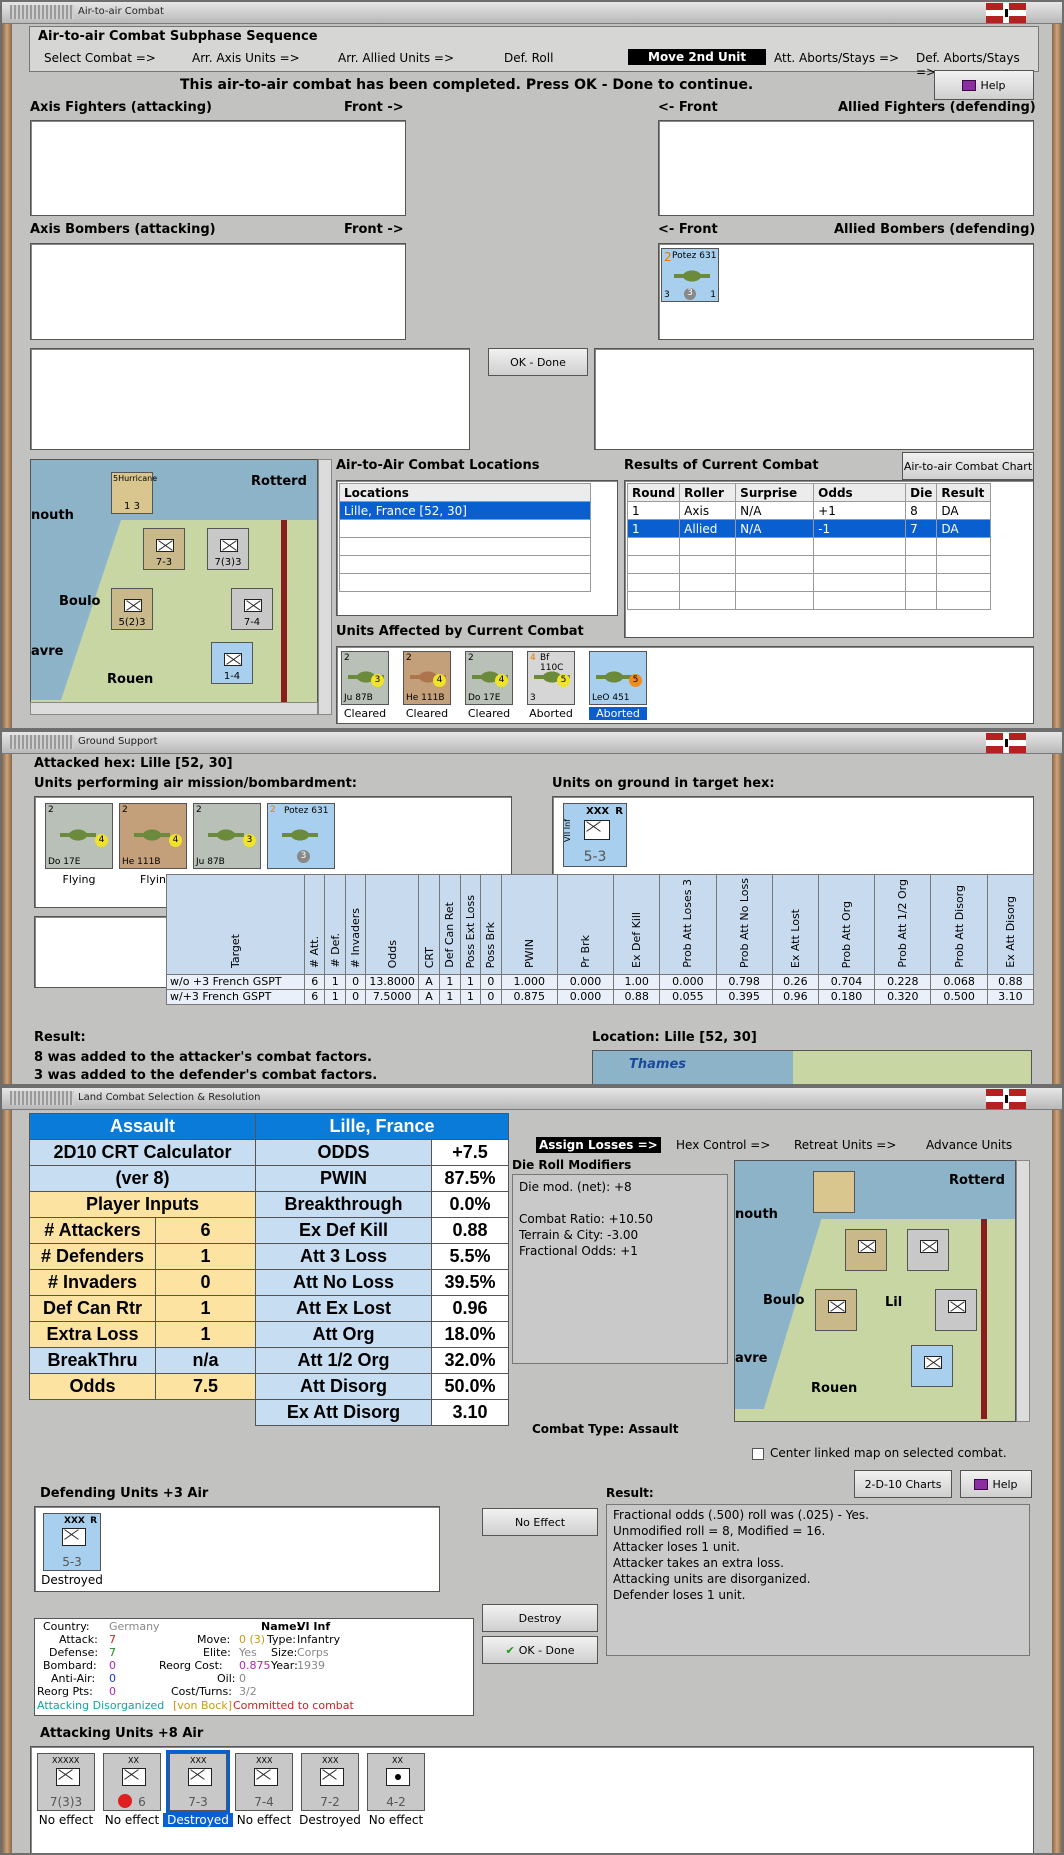  Describe the element at coordinates (153, 836) in the screenshot. I see `air-he111: 2 4 He 111B` at that location.